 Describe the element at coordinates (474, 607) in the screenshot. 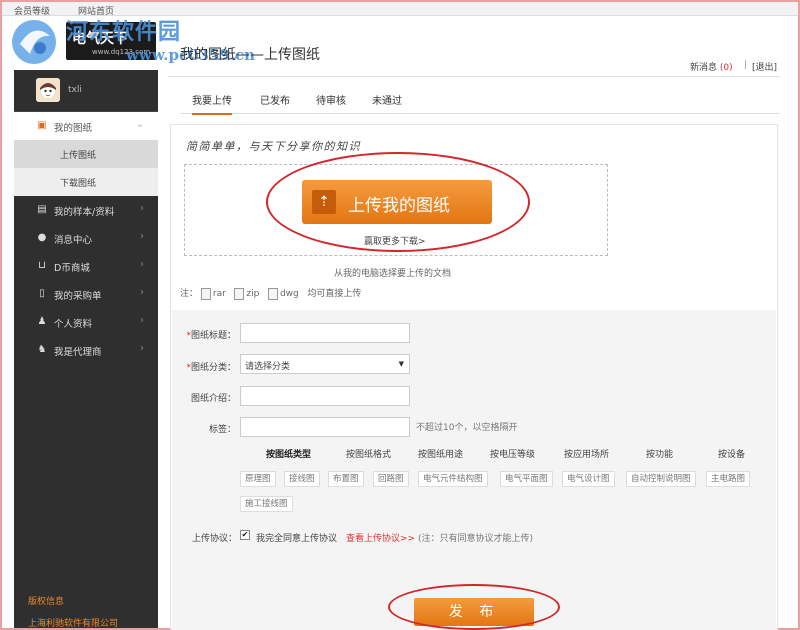

I see `annotation-ellipse-publish` at that location.